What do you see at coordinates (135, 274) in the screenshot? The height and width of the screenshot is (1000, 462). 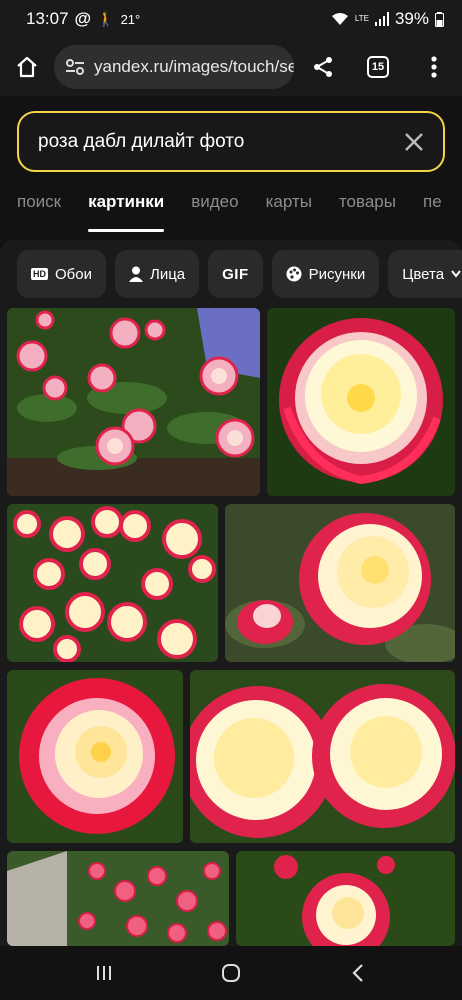 I see `person-icon` at bounding box center [135, 274].